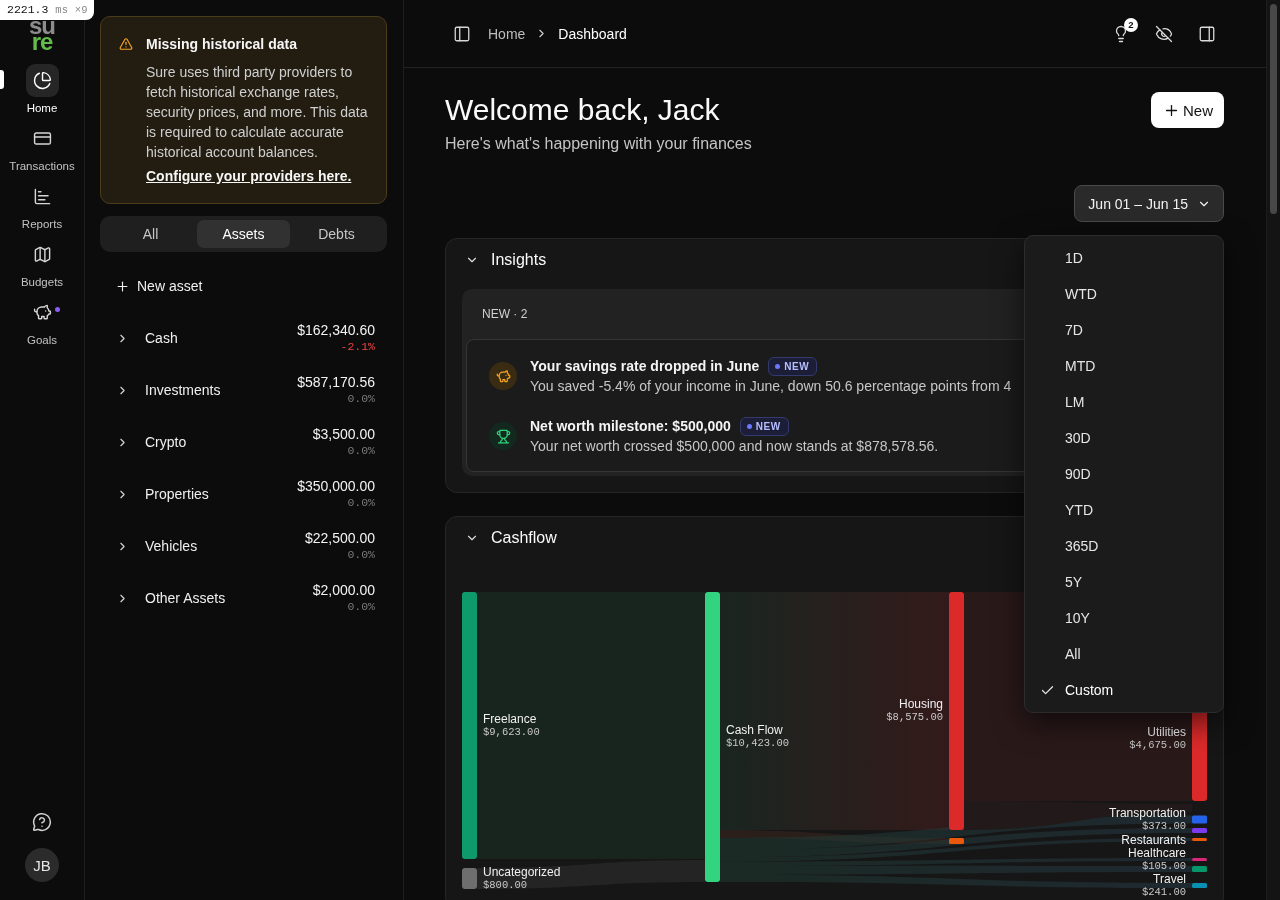 The image size is (1280, 900). Describe the element at coordinates (645, 366) in the screenshot. I see `insight-title: Your savings rate dropped in June` at that location.